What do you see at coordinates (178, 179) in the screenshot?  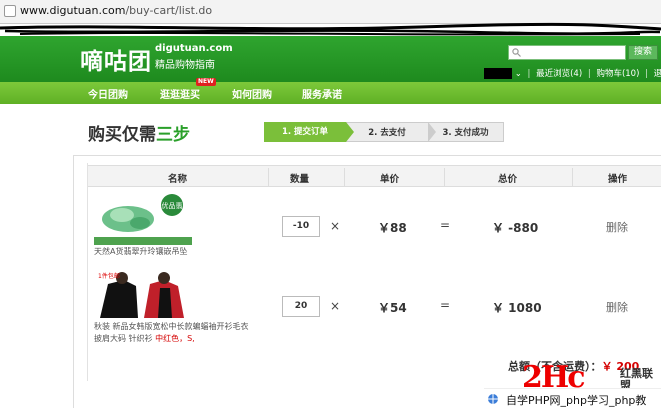 I see `col-name: 名称` at bounding box center [178, 179].